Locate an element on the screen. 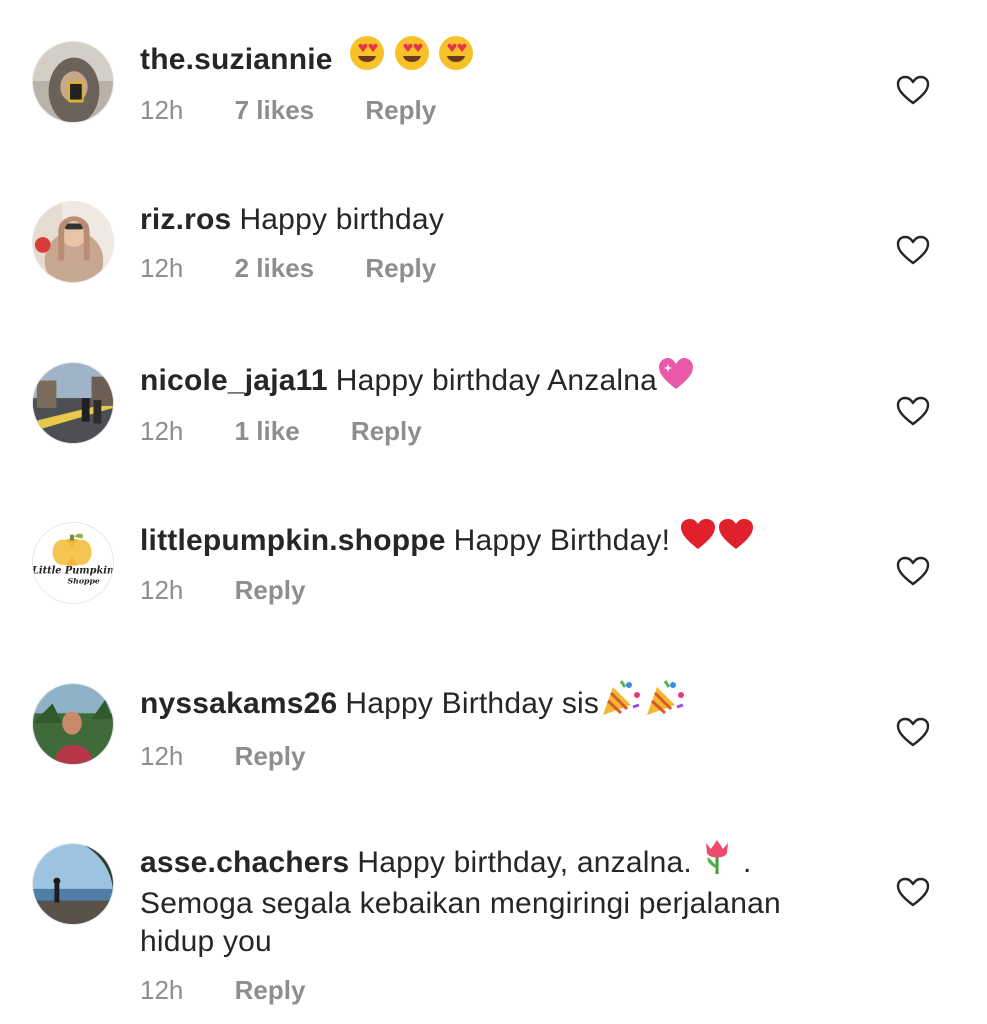 This screenshot has height=1024, width=987. comment-text: nyssakams26 Happy Birthday sis is located at coordinates (500, 703).